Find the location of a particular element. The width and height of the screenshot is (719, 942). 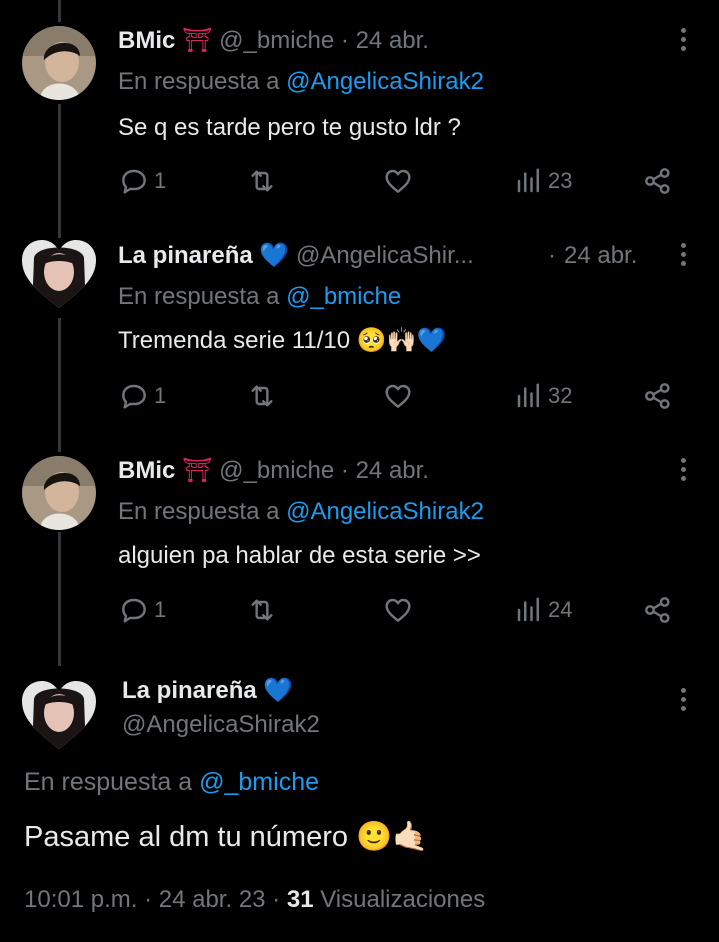

views-button: 24 is located at coordinates (543, 610).